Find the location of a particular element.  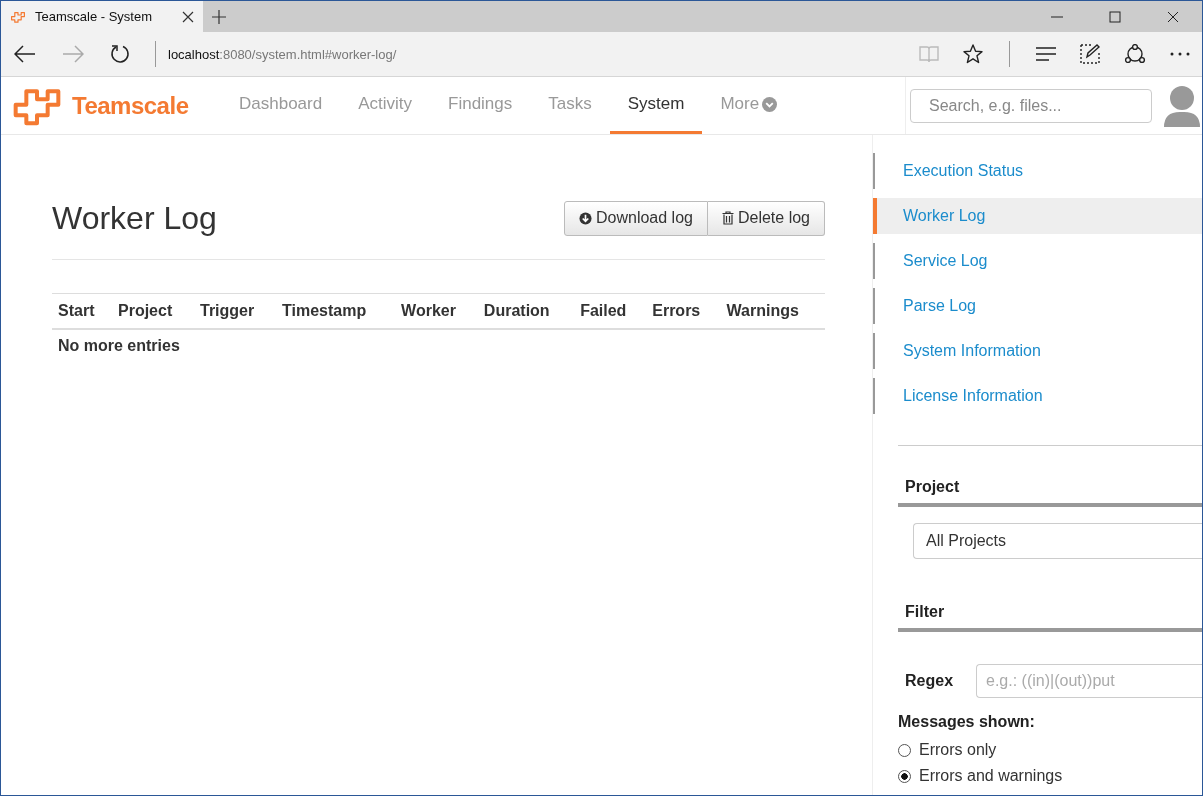

avatar-icon is located at coordinates (1182, 105).